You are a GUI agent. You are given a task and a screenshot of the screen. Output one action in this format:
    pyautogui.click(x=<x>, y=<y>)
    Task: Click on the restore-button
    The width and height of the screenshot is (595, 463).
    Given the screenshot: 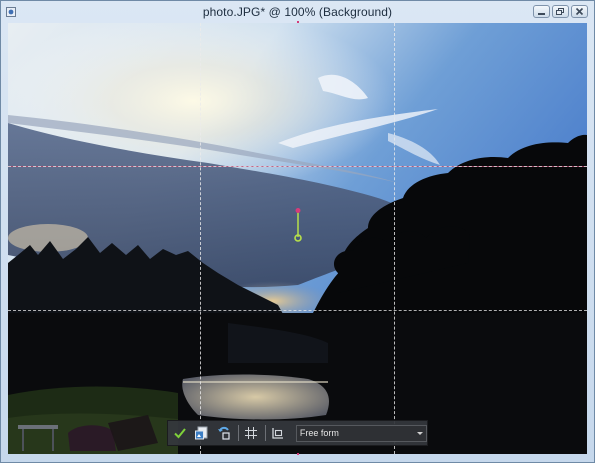 What is the action you would take?
    pyautogui.click(x=560, y=11)
    